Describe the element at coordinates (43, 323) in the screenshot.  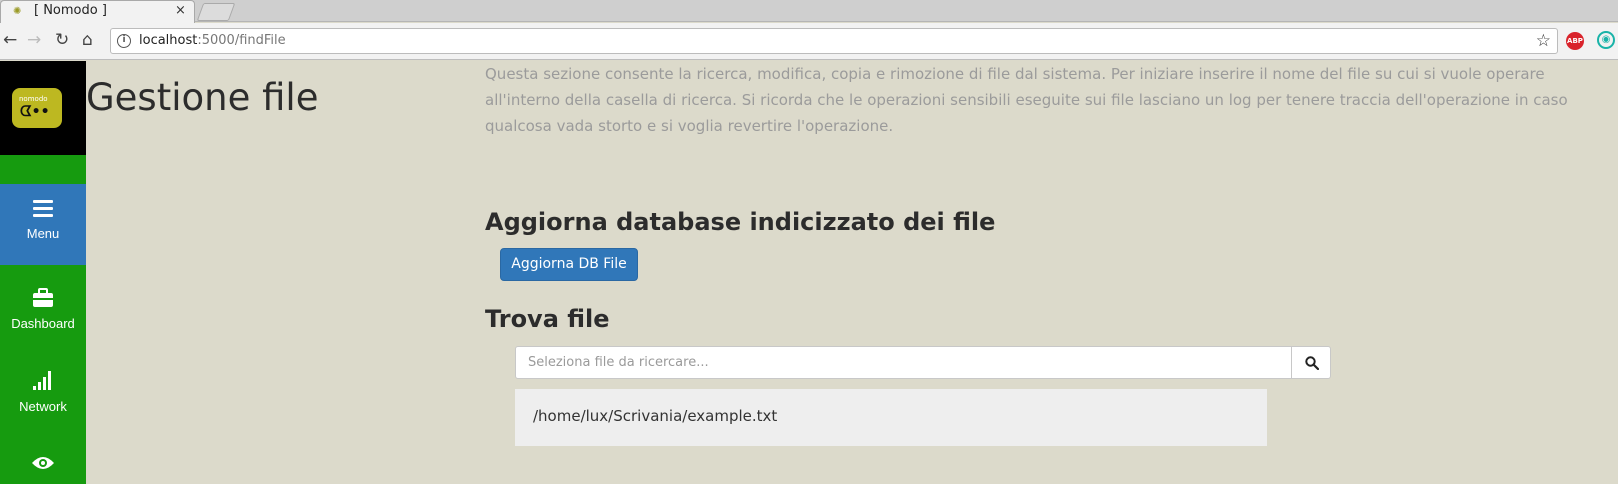
I see `sidebar-item-label: Dashboard` at that location.